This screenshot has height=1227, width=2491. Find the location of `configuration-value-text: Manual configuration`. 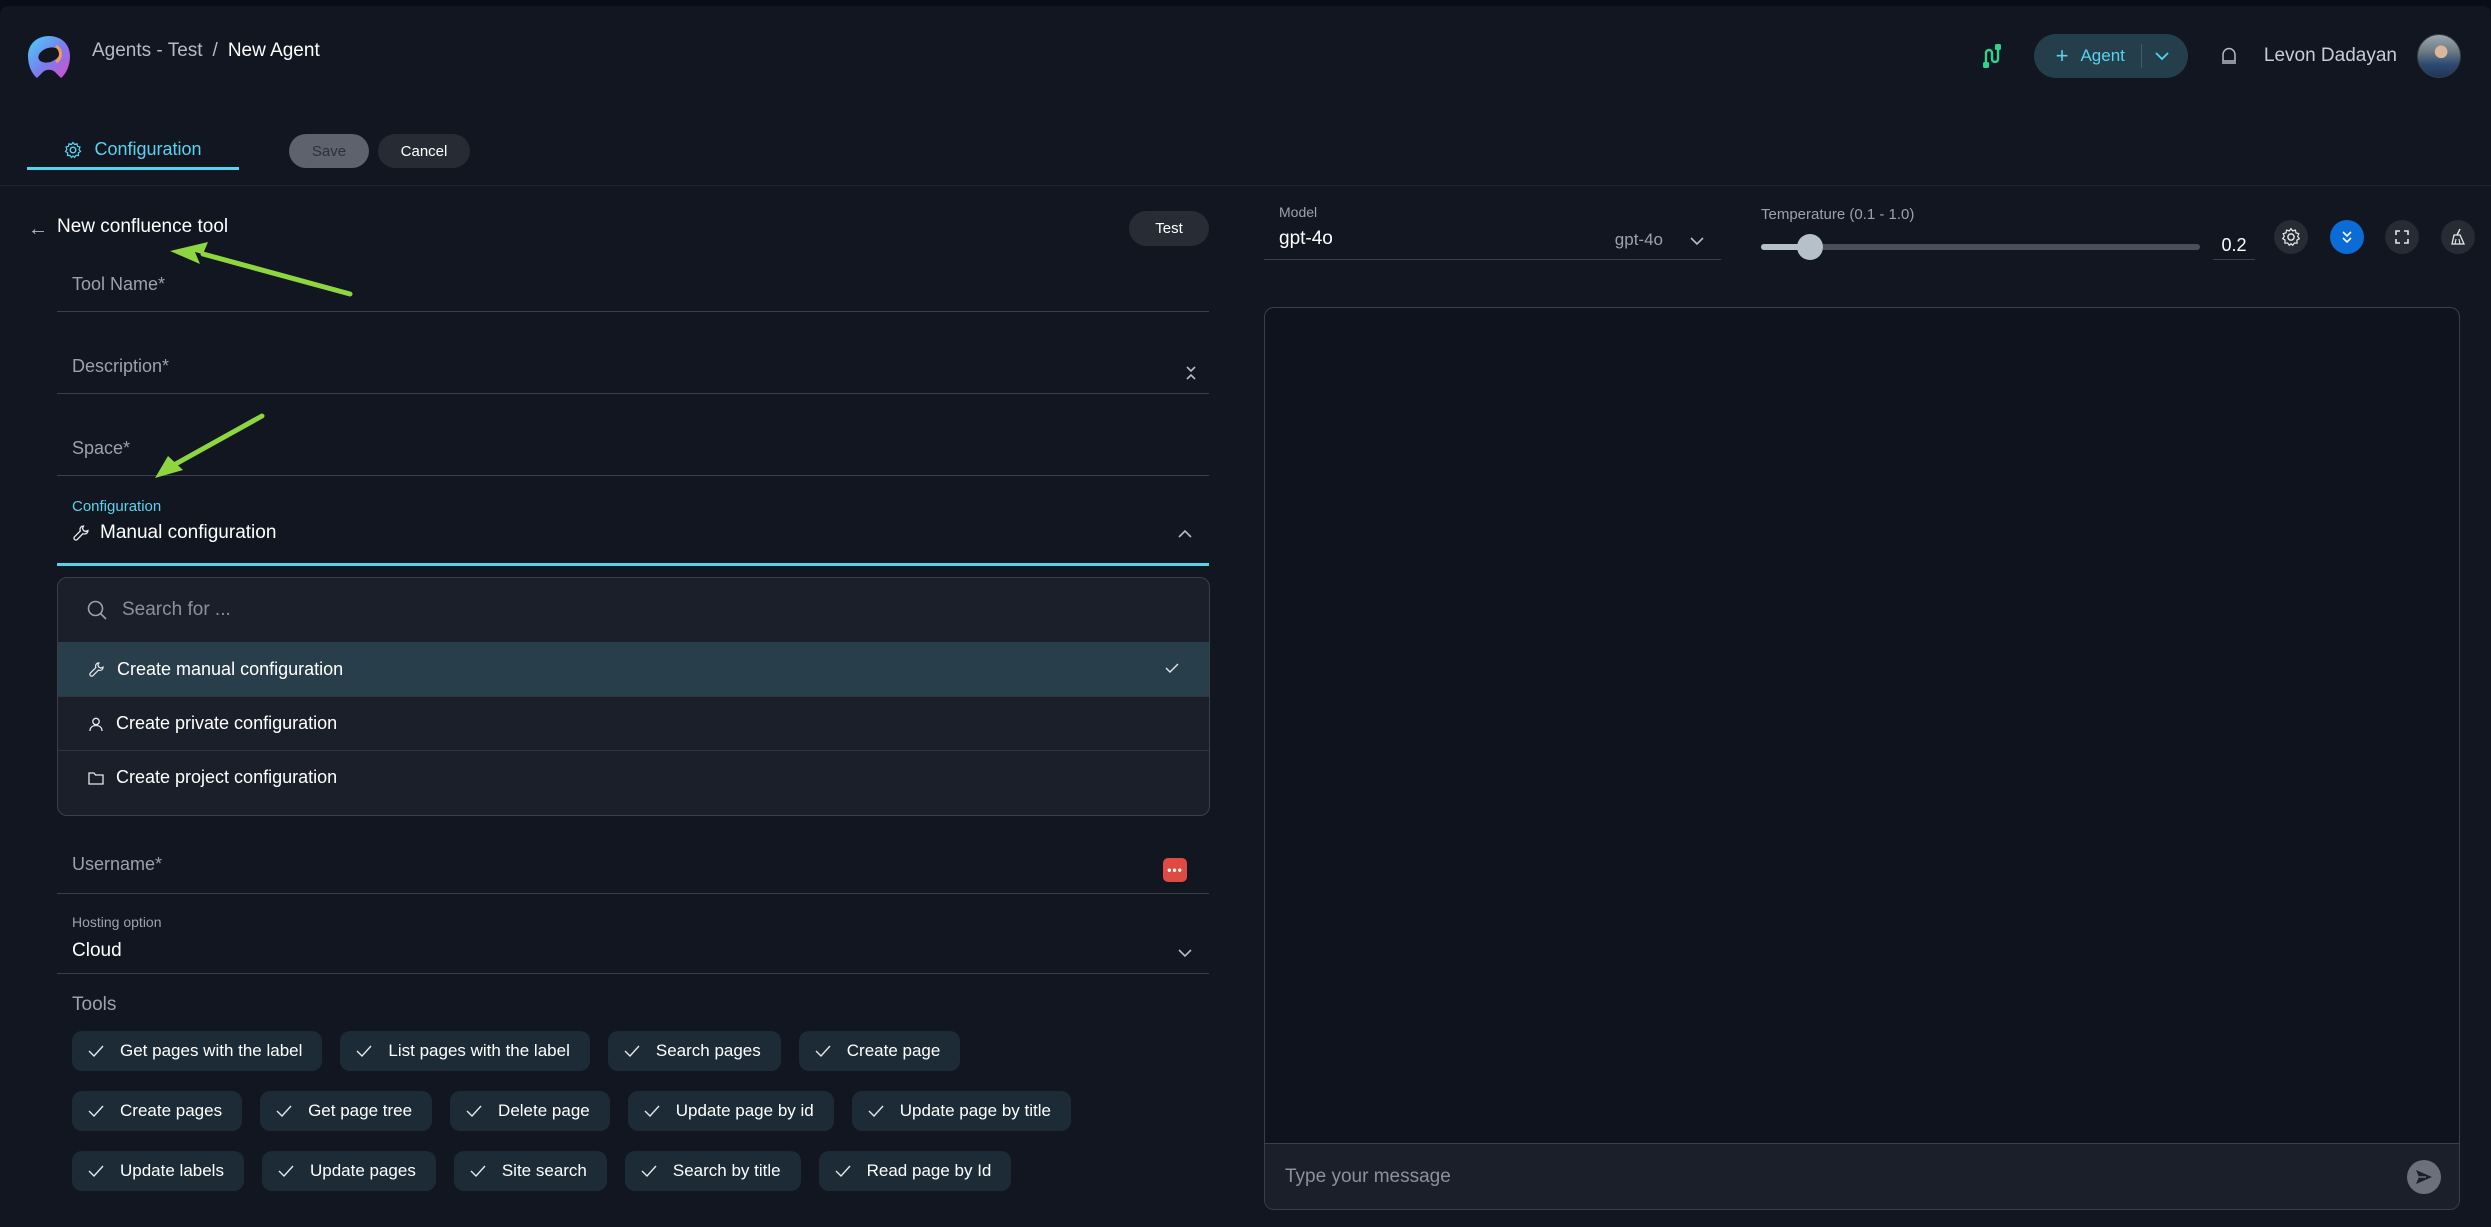

configuration-value-text: Manual configuration is located at coordinates (188, 532).